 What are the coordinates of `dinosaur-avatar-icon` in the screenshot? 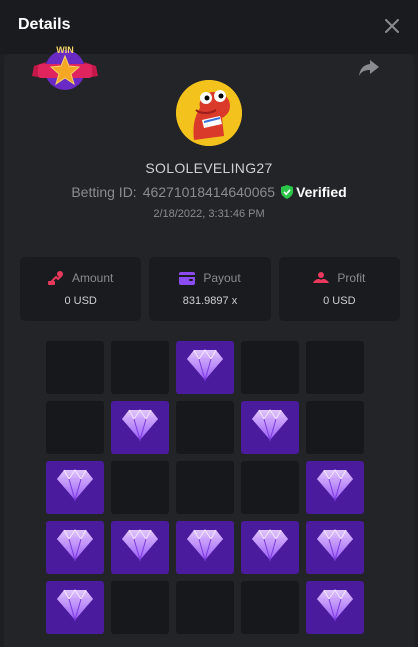 It's located at (209, 113).